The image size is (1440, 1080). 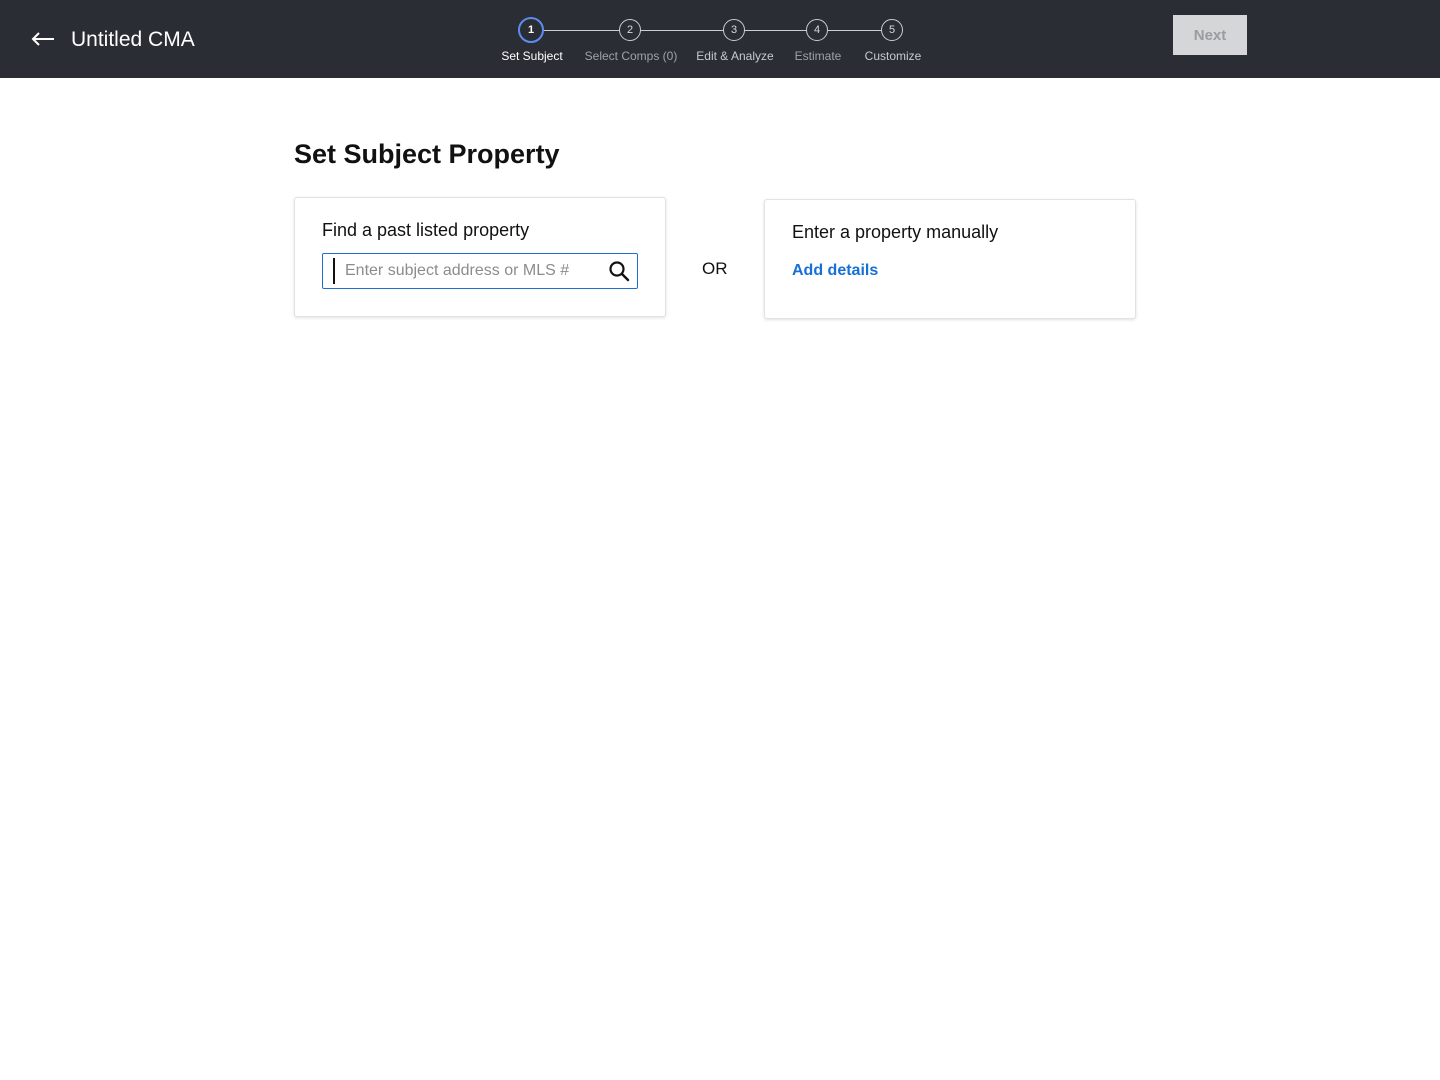 I want to click on manual-property-card: Enter a property manually Add details, so click(x=950, y=259).